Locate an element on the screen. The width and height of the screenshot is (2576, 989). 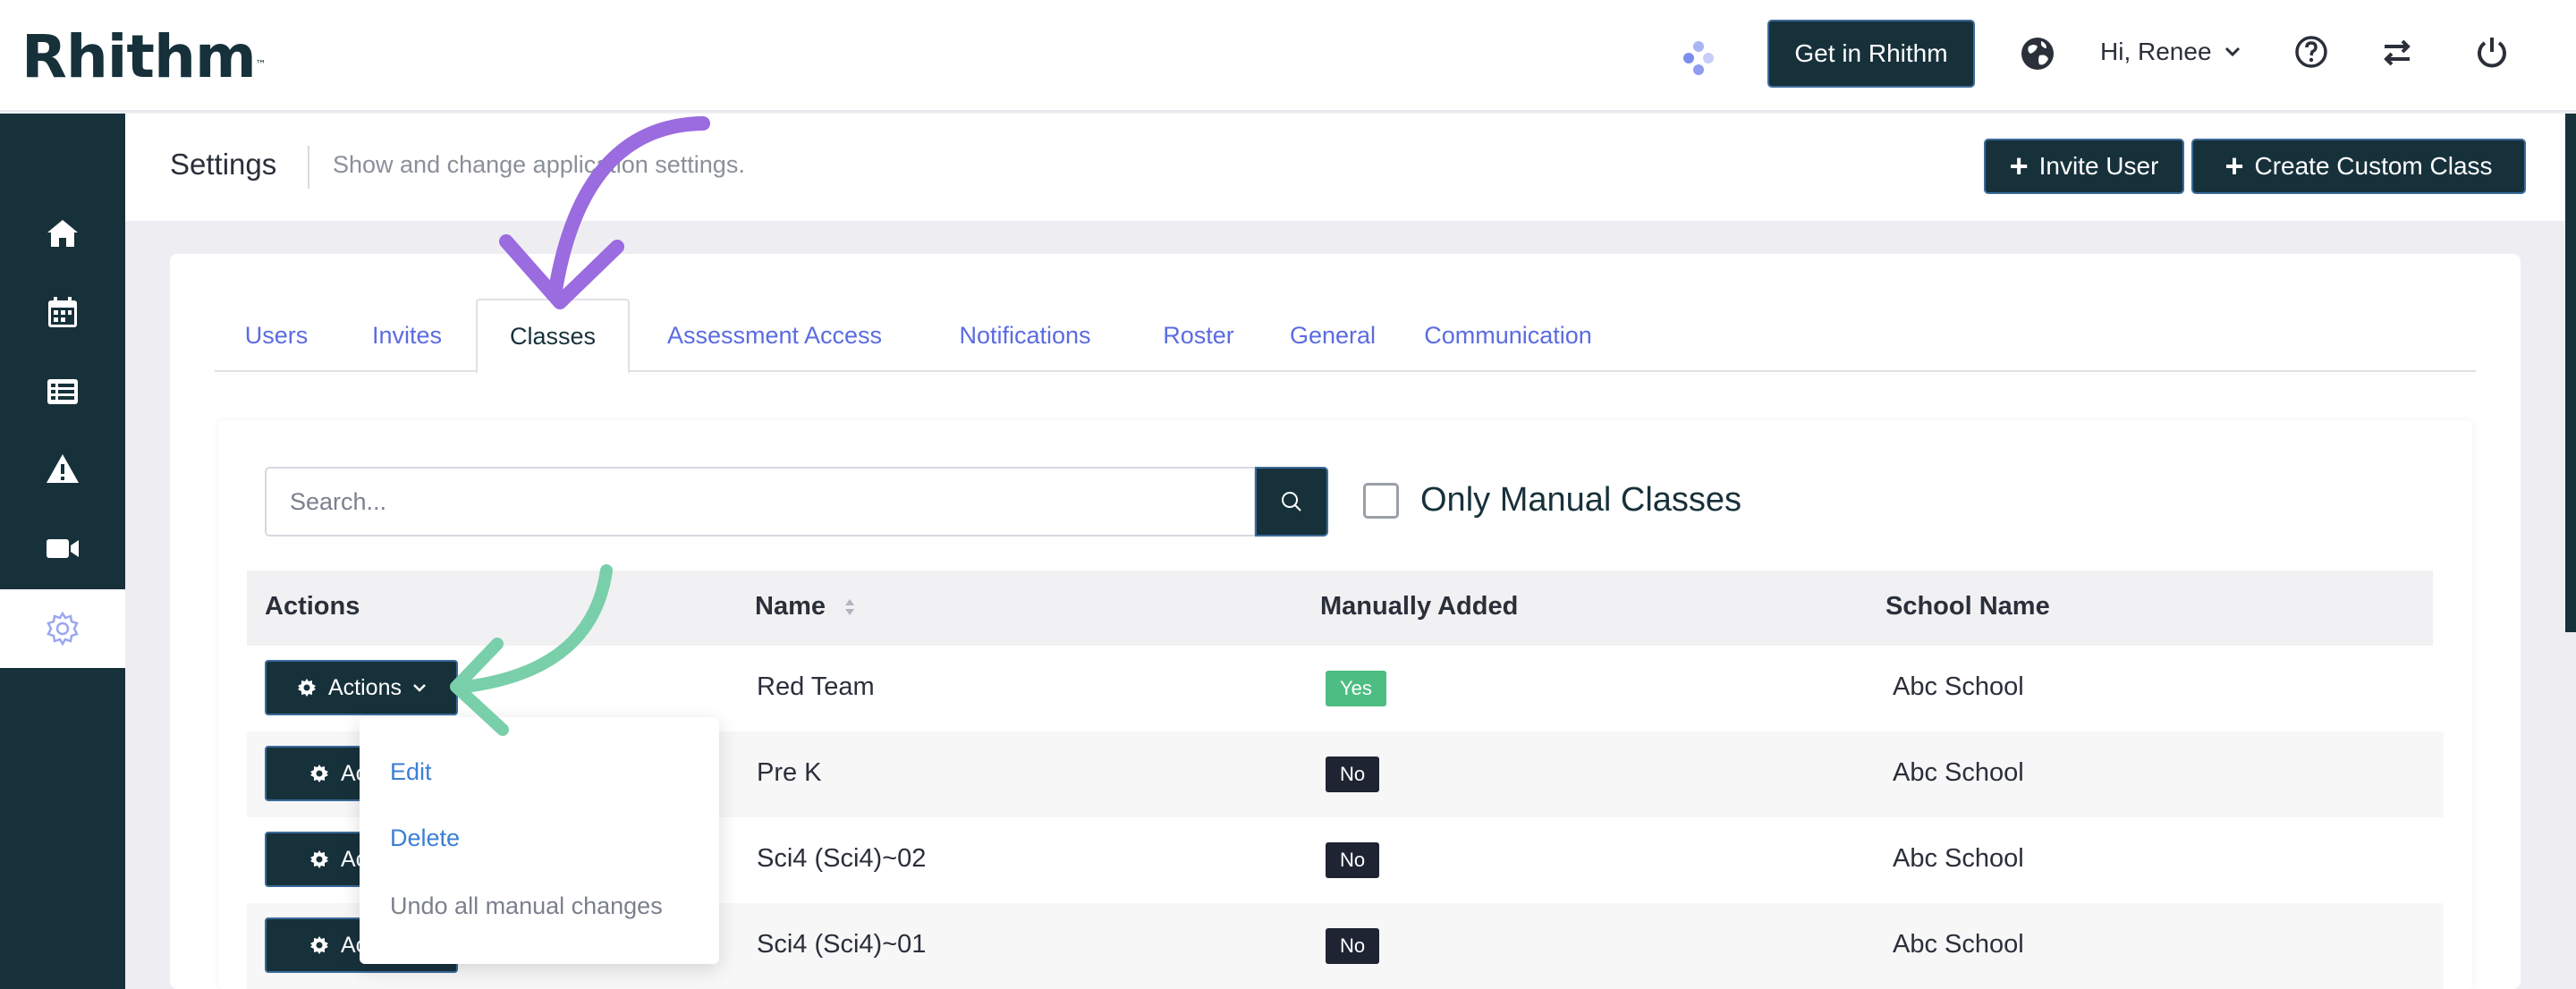
calendar-icon is located at coordinates (62, 312).